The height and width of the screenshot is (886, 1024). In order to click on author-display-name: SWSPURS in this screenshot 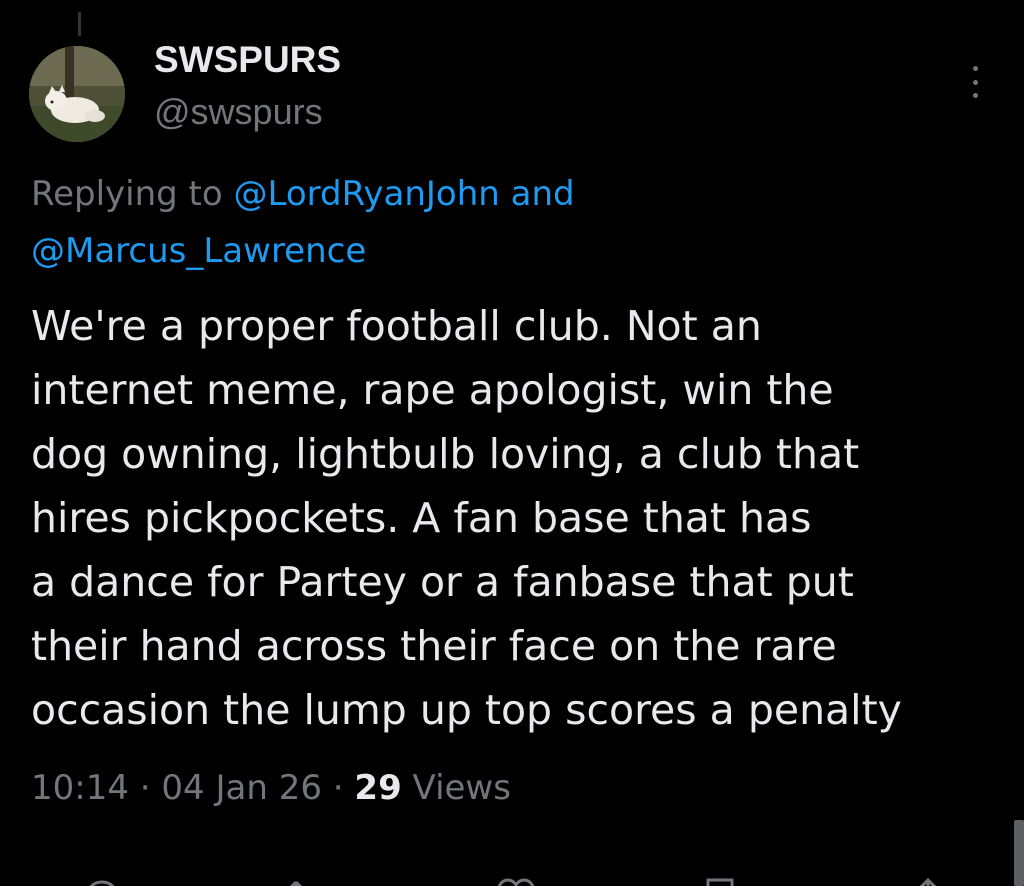, I will do `click(247, 60)`.